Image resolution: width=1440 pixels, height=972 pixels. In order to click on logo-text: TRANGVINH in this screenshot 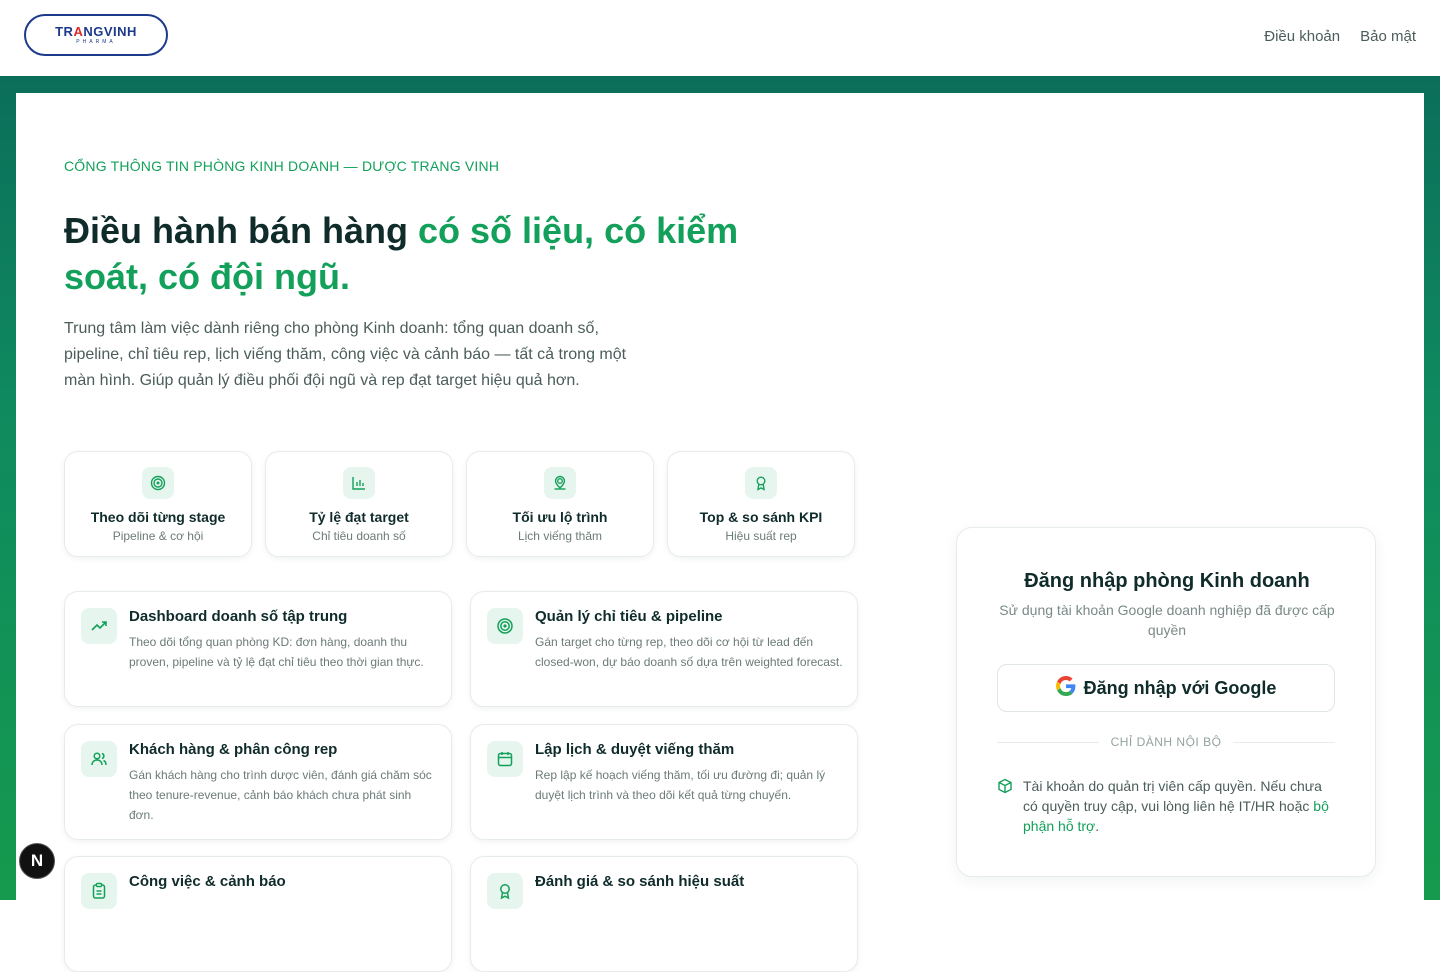, I will do `click(96, 31)`.